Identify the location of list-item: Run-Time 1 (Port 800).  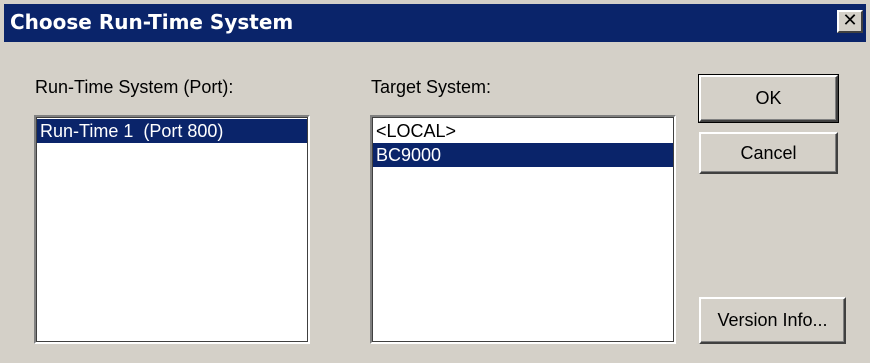
(172, 131).